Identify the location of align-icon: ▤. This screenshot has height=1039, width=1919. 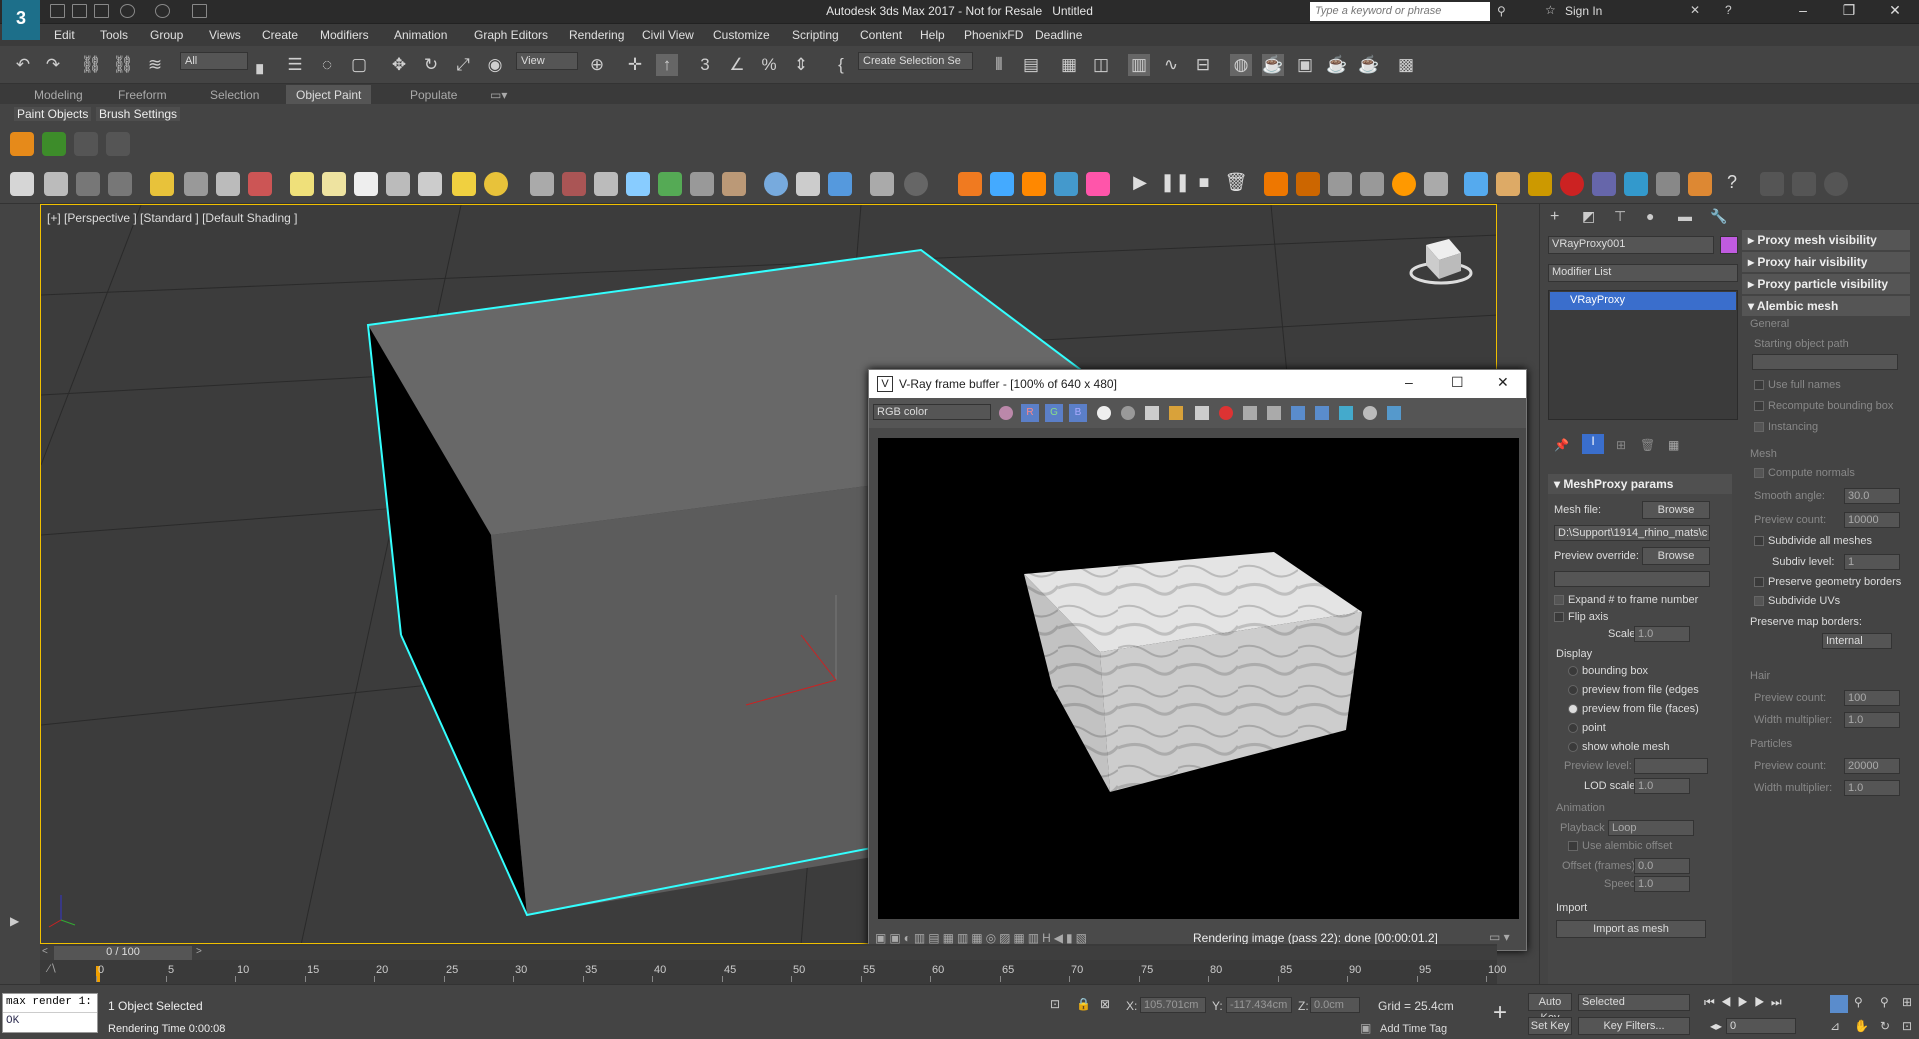
(1031, 65).